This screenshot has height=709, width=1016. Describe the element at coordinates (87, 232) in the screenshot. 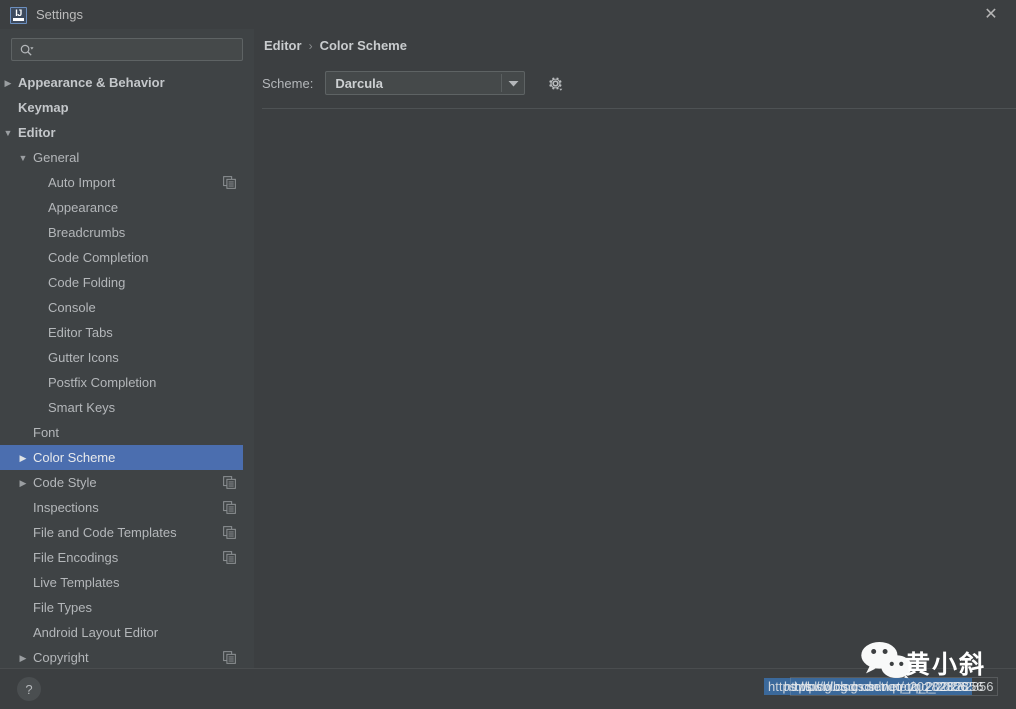

I see `sidebar-item-label: Breadcrumbs` at that location.